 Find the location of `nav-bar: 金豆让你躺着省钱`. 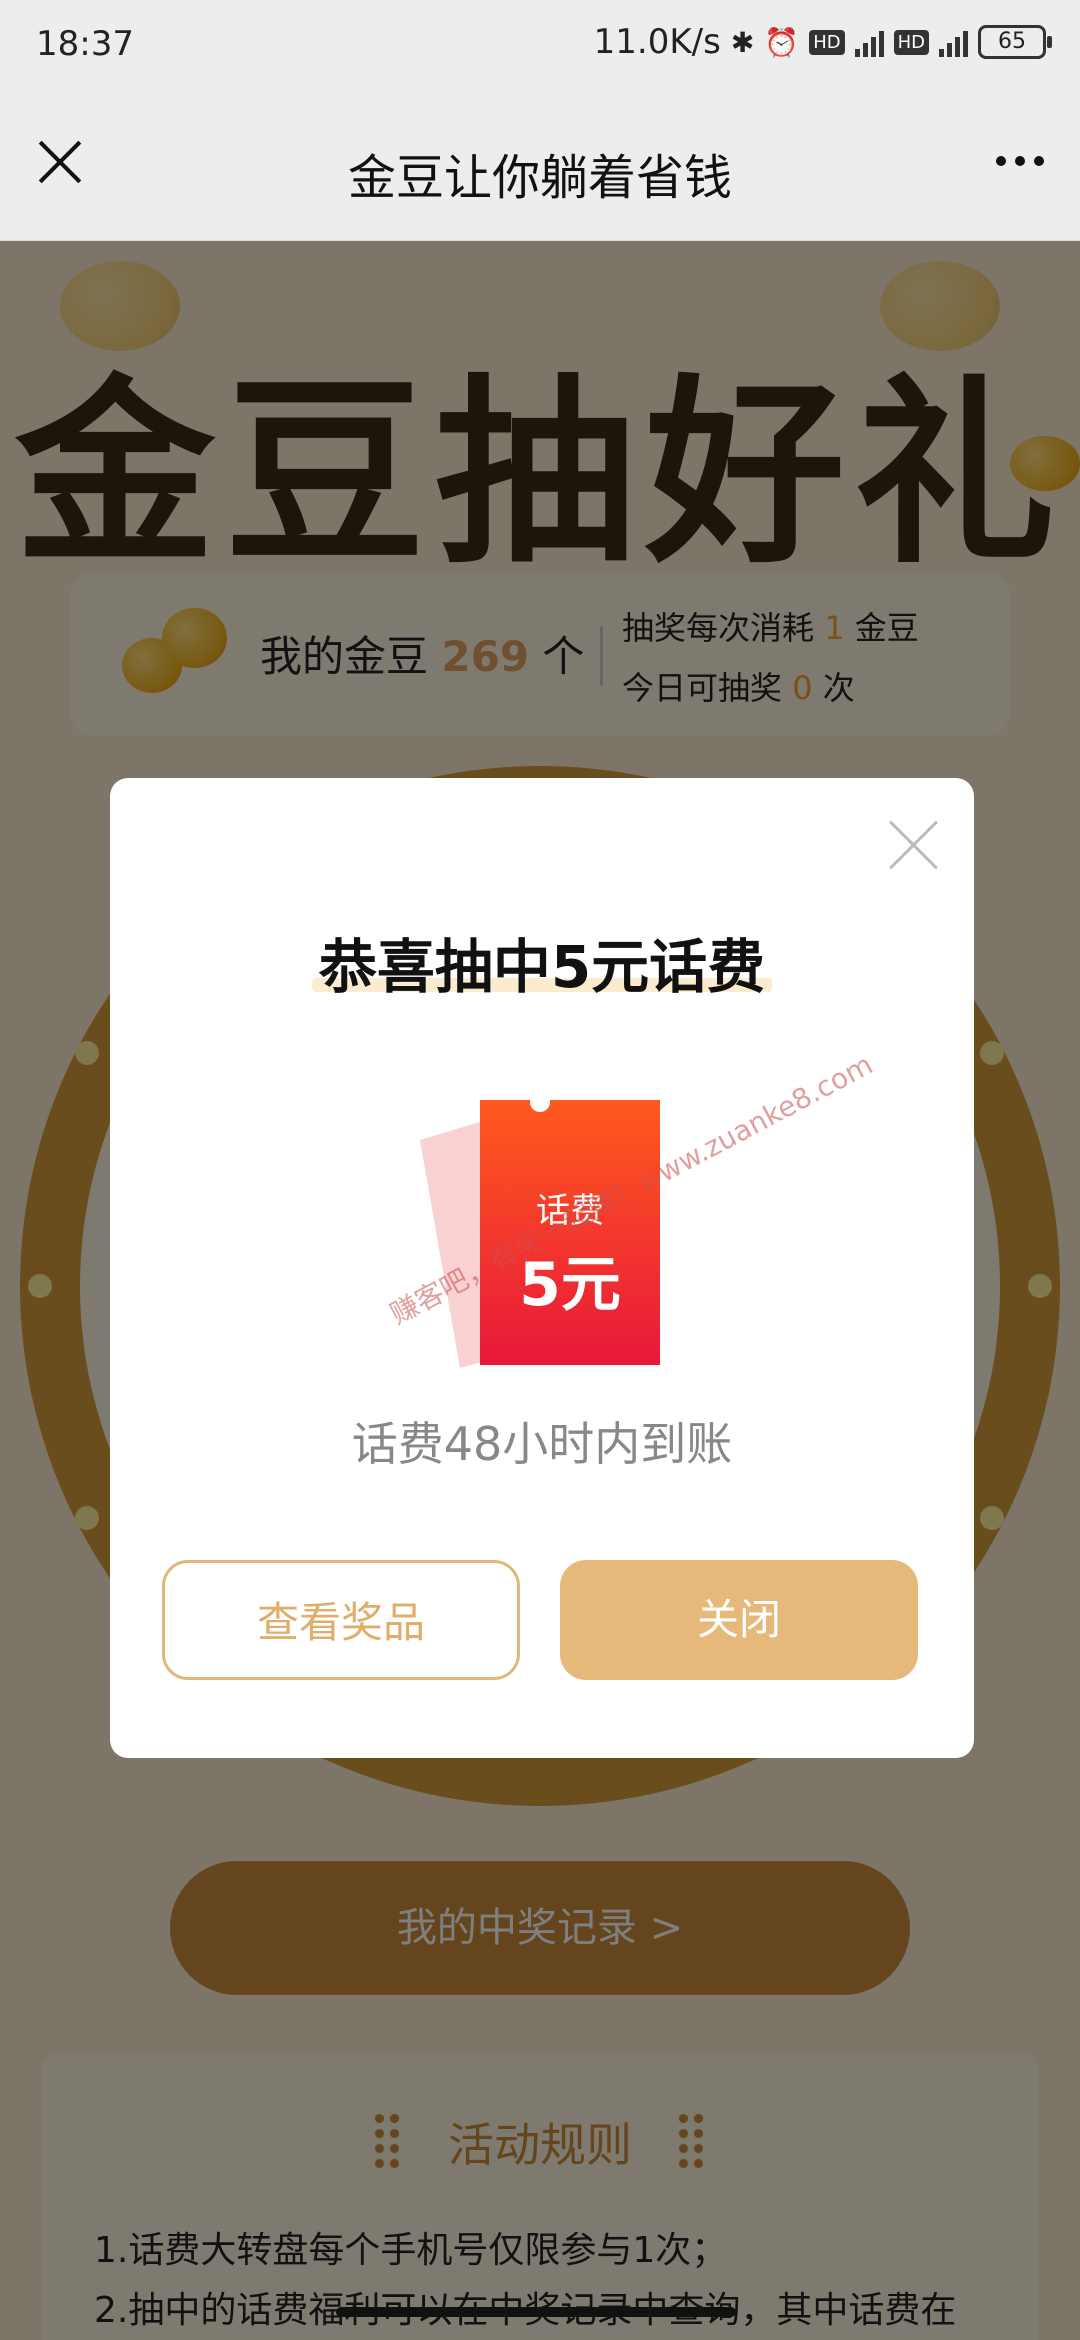

nav-bar: 金豆让你躺着省钱 is located at coordinates (540, 165).